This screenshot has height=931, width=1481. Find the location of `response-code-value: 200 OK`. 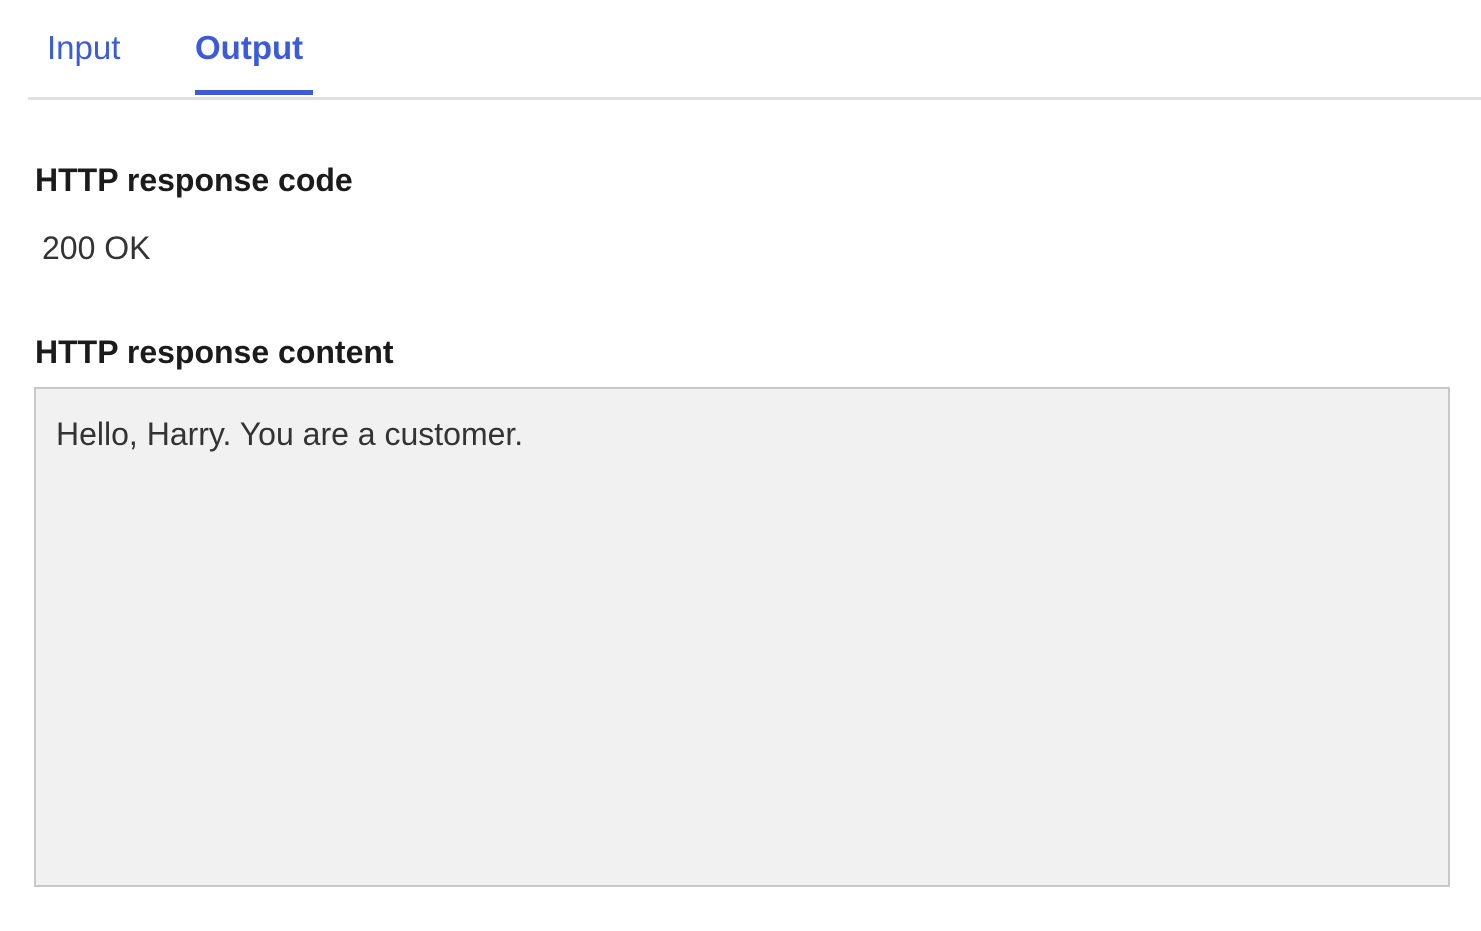

response-code-value: 200 OK is located at coordinates (96, 248).